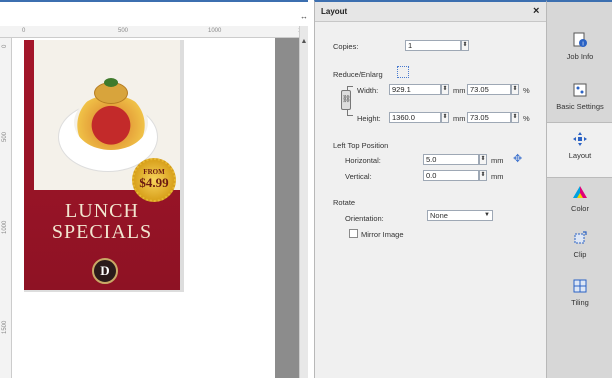 This screenshot has width=612, height=378. I want to click on tab-tiling: Tiling, so click(579, 292).